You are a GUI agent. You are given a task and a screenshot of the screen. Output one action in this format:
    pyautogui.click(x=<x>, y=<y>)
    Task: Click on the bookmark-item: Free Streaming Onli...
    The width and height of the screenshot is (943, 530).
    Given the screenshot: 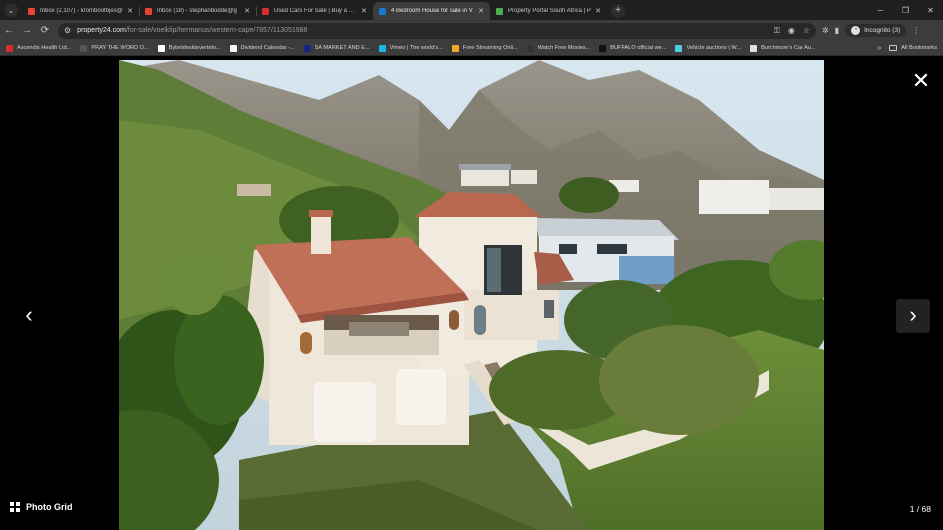 What is the action you would take?
    pyautogui.click(x=484, y=48)
    